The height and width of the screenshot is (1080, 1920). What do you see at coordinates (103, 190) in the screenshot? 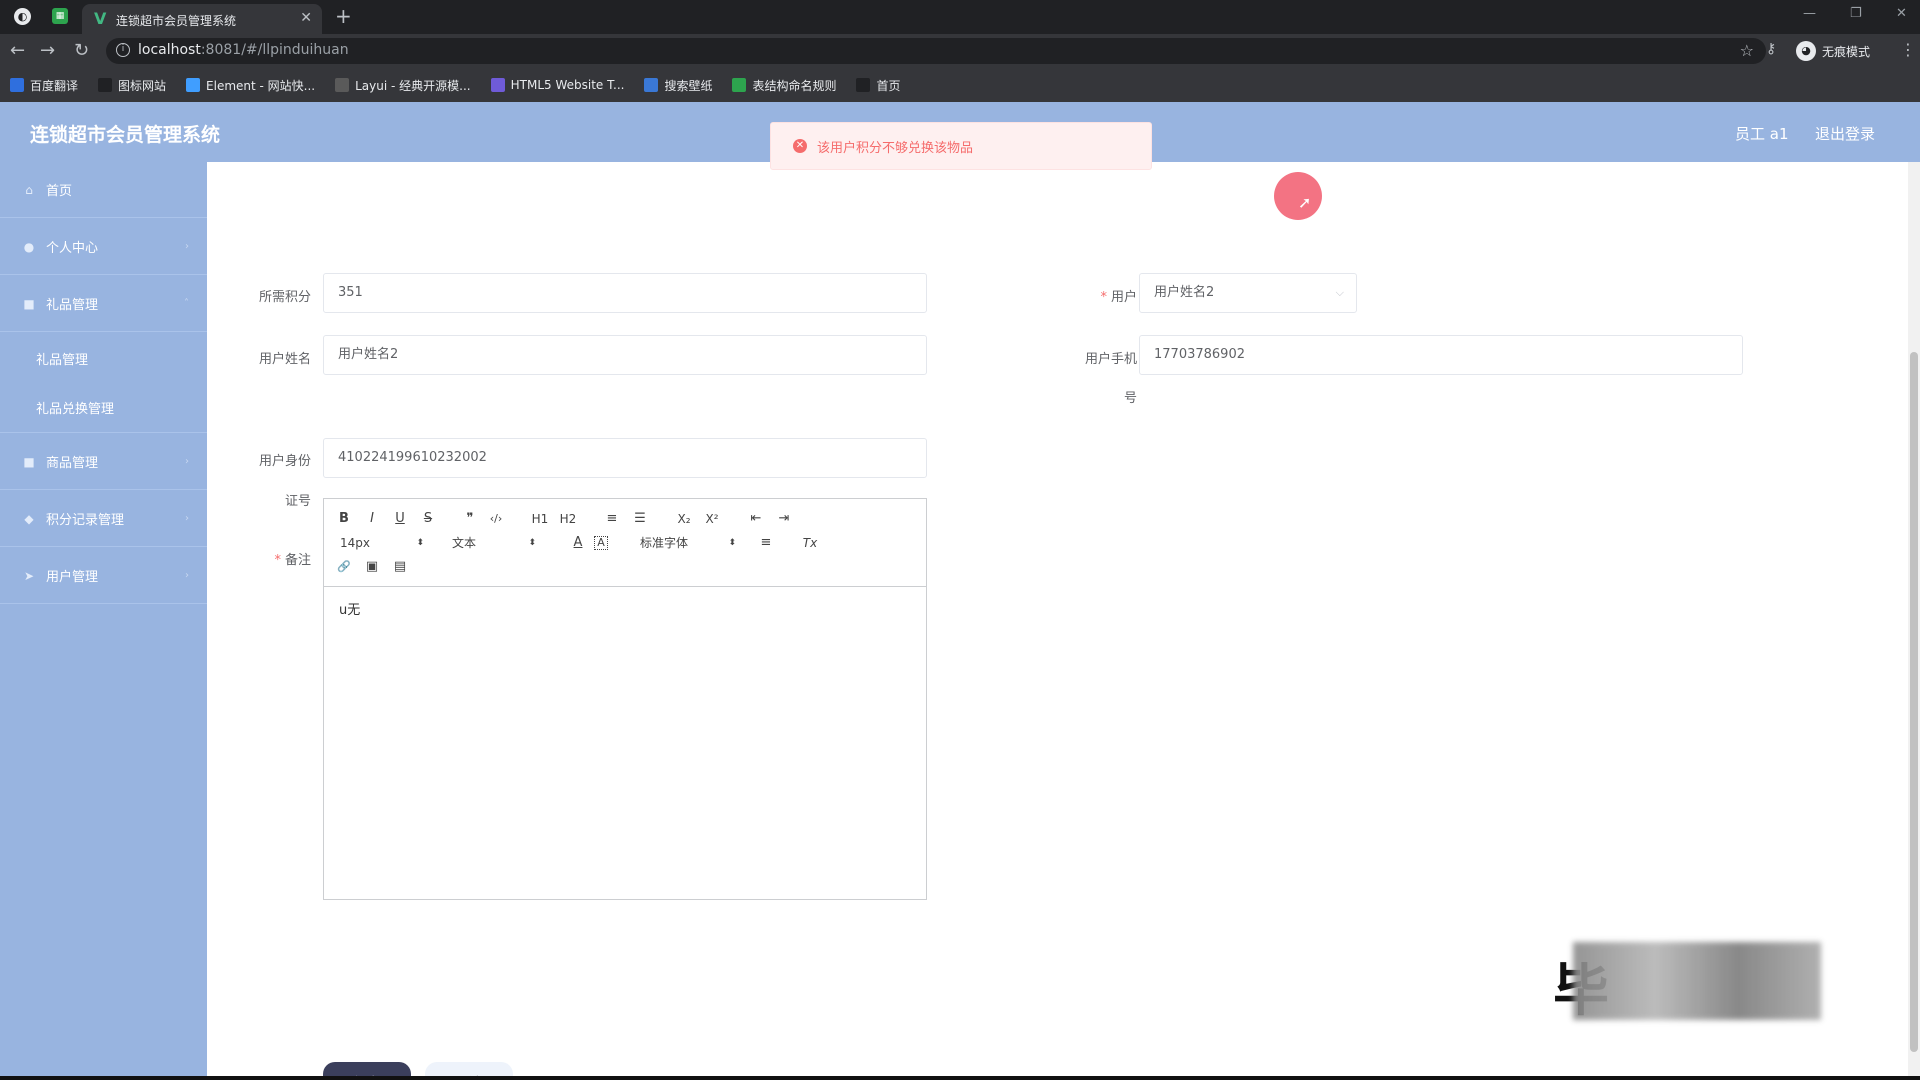
I see `sidebar-item-home: ⌂ 首页` at bounding box center [103, 190].